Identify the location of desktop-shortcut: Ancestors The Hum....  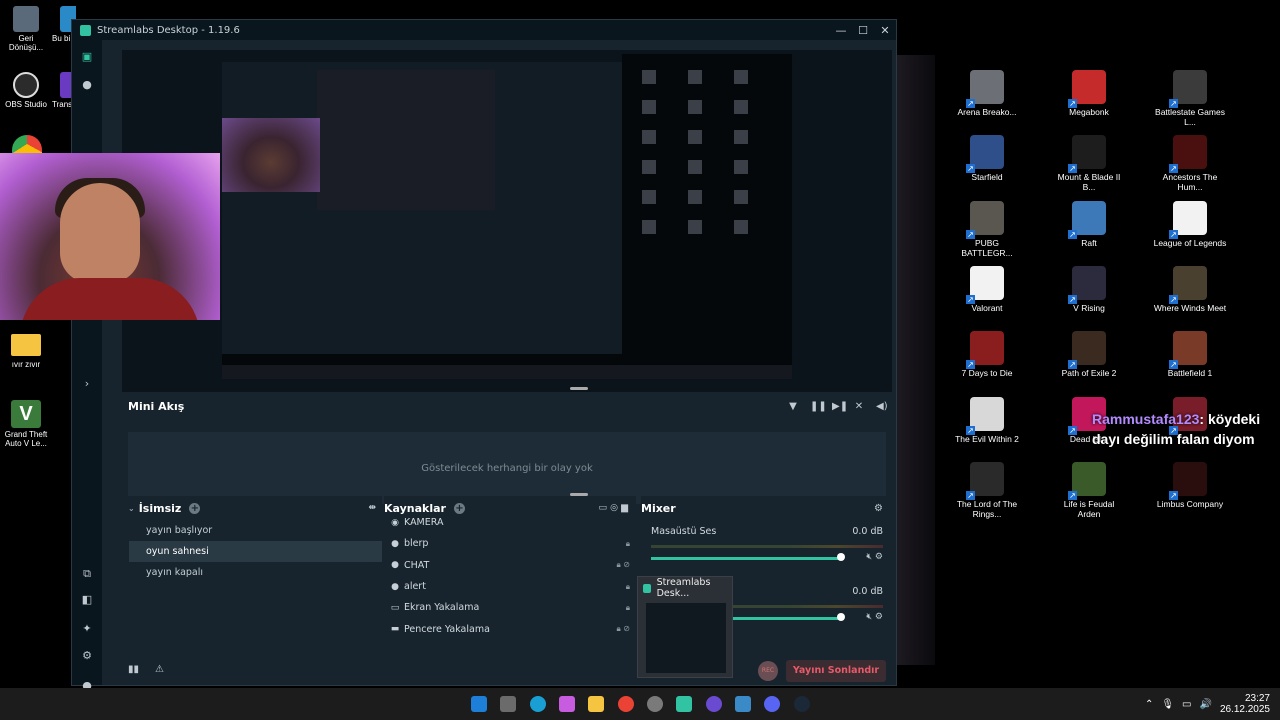
(1190, 163).